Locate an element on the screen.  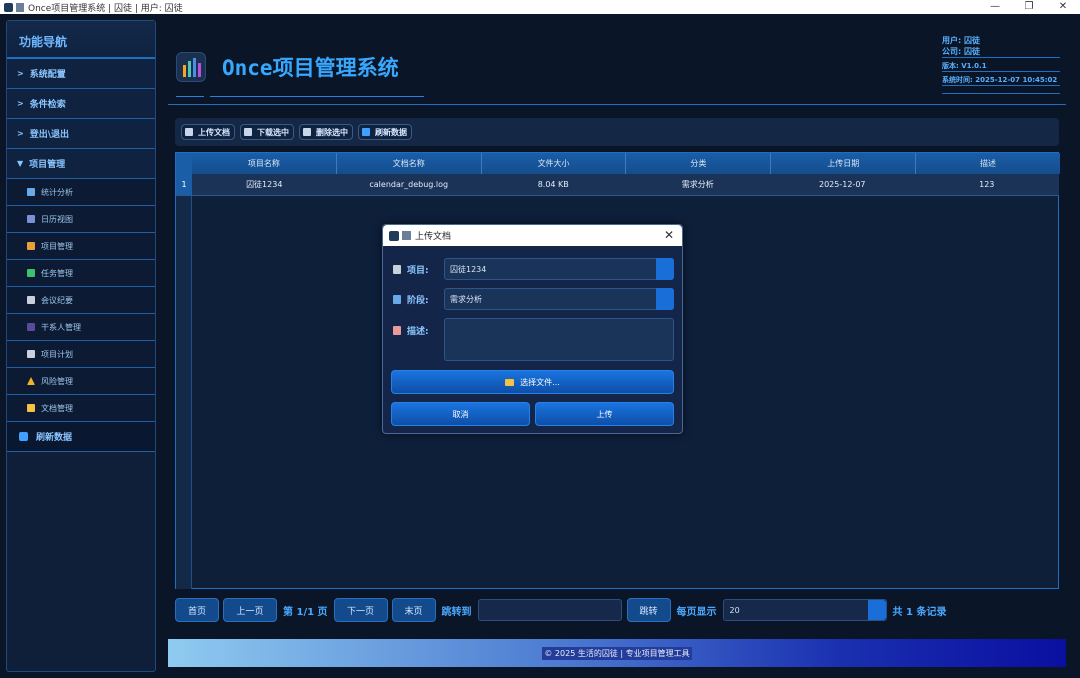
button-label: 上传文档 is located at coordinates (214, 132).